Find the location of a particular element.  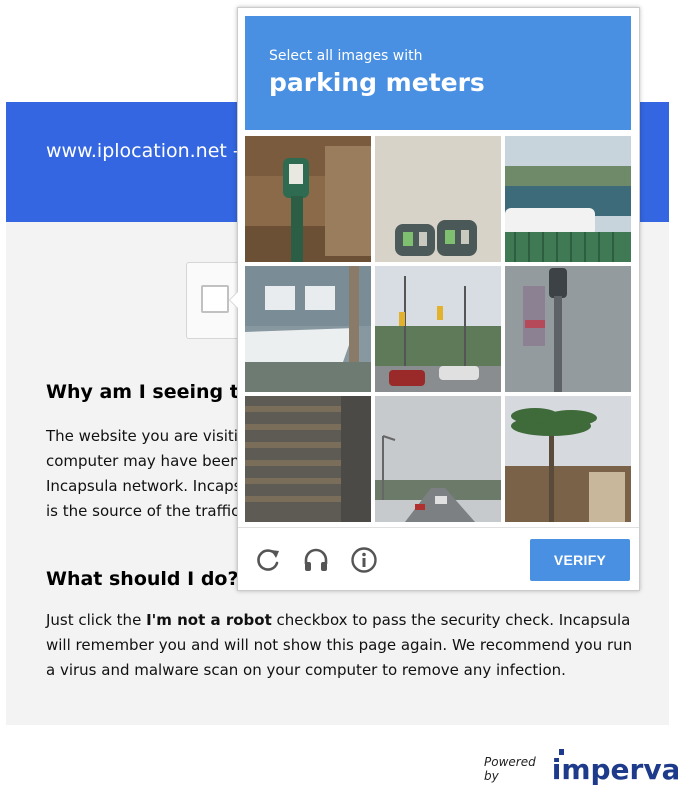

captcha-toolbar: VERIFY is located at coordinates (438, 559).